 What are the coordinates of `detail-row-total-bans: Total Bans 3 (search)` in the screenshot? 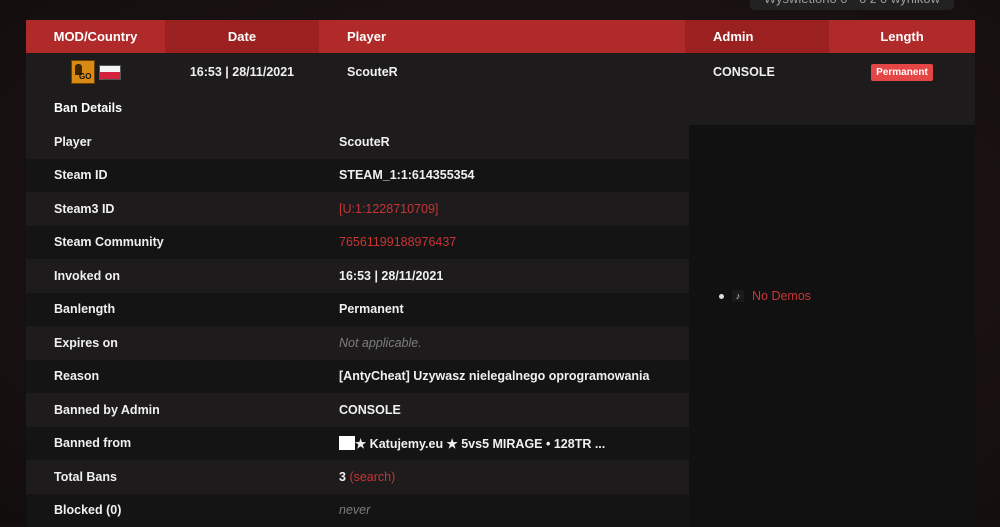 It's located at (357, 477).